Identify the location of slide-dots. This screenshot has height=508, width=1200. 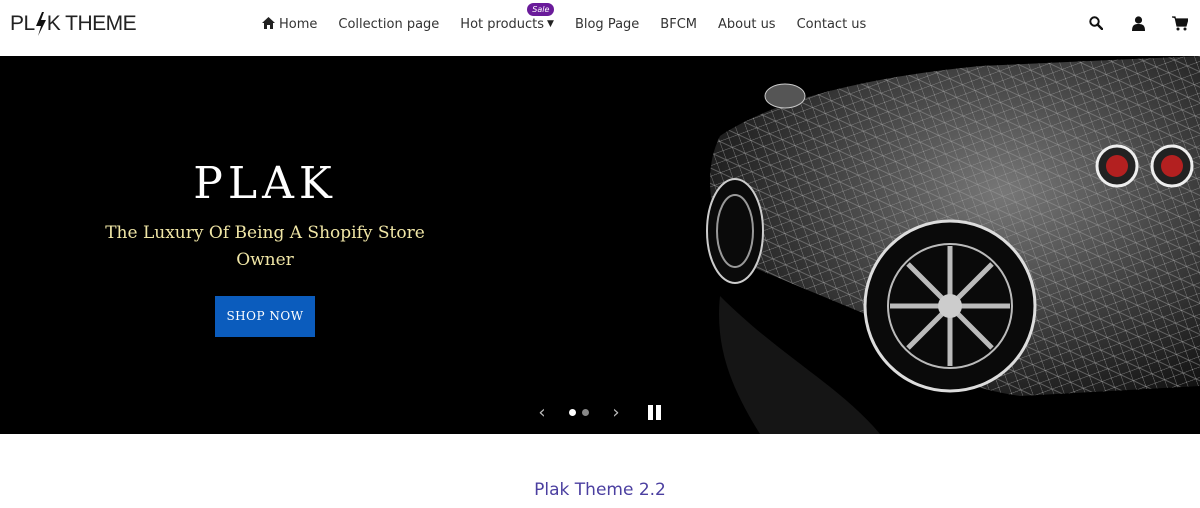
(579, 412).